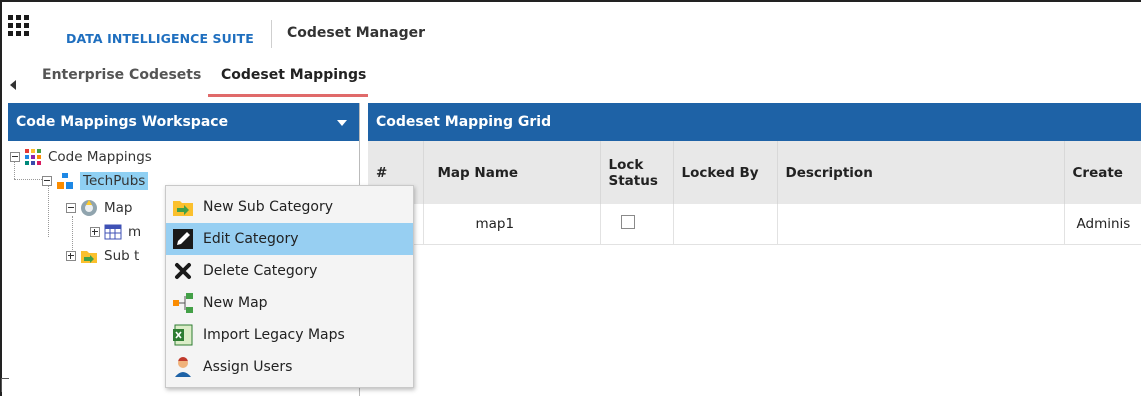 This screenshot has width=1141, height=396. Describe the element at coordinates (512, 224) in the screenshot. I see `cell-map-name: map1` at that location.